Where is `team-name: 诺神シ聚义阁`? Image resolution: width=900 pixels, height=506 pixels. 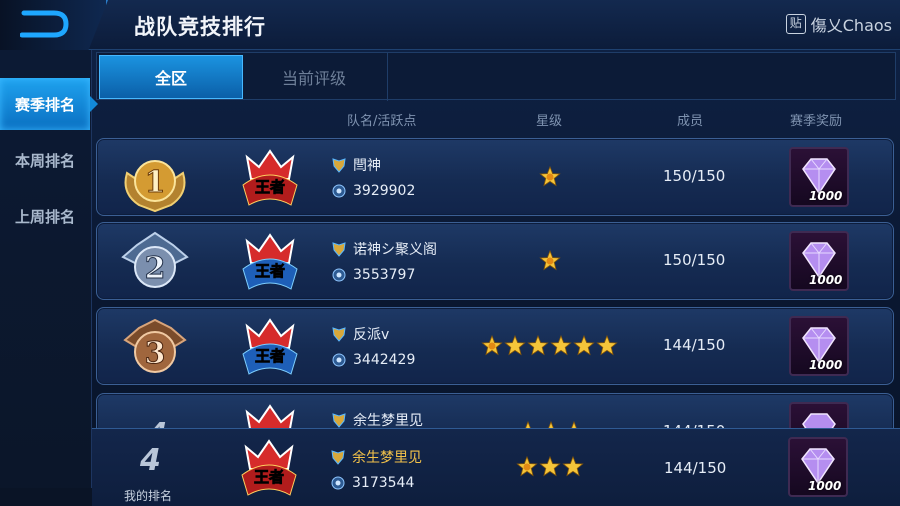 team-name: 诺神シ聚义阁 is located at coordinates (384, 249).